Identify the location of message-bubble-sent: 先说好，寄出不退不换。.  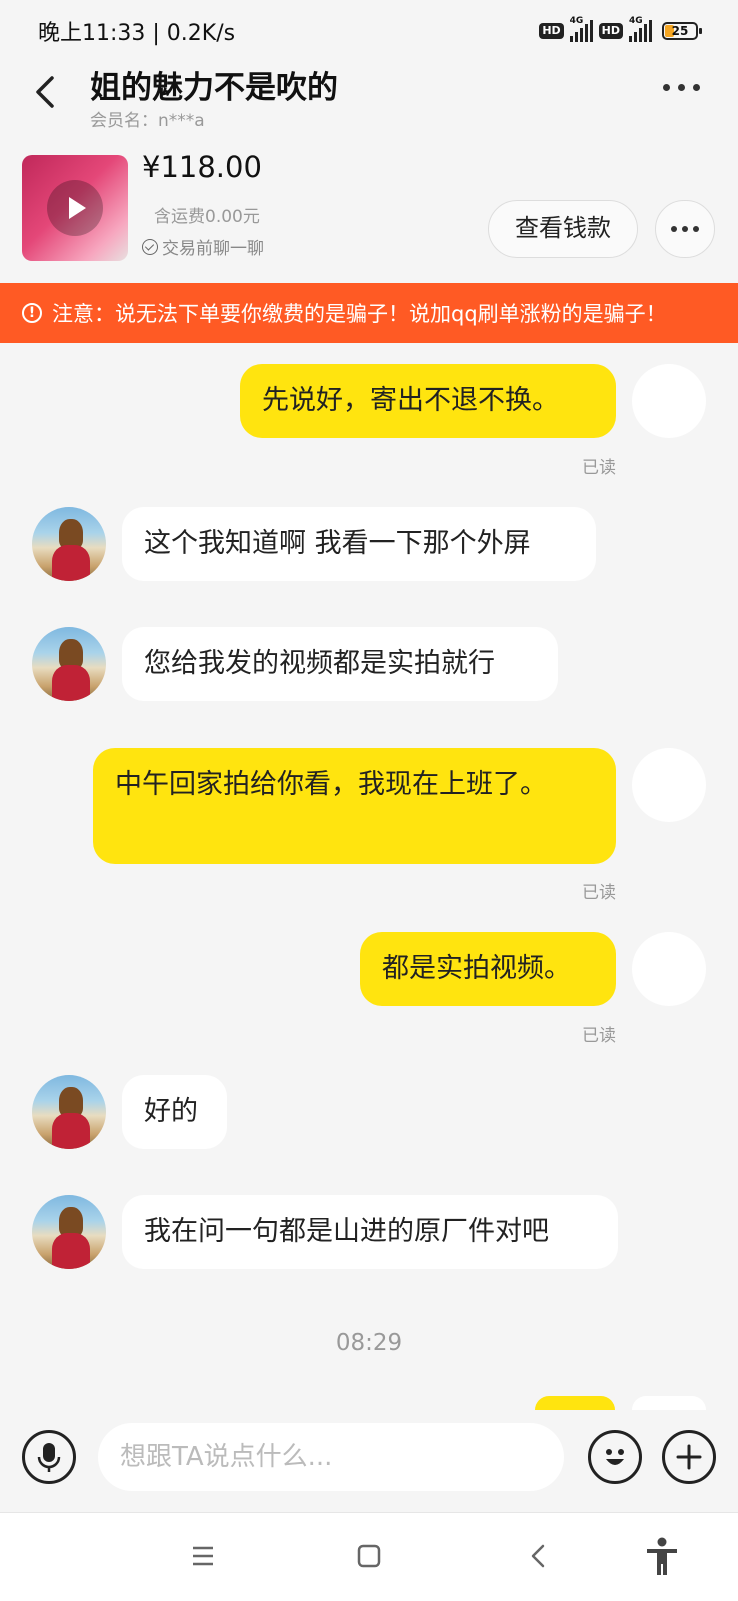
(428, 401).